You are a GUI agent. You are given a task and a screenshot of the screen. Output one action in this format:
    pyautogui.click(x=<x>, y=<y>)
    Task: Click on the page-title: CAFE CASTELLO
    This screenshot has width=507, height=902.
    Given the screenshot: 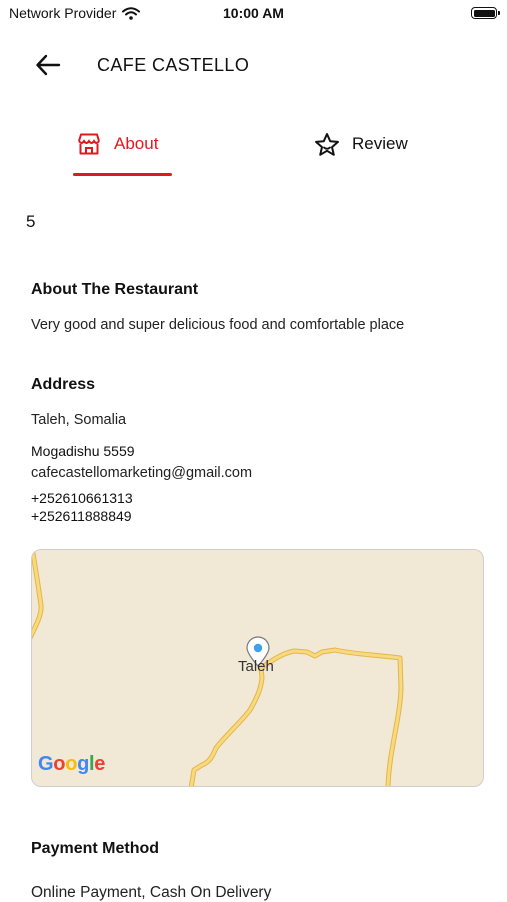 What is the action you would take?
    pyautogui.click(x=173, y=65)
    